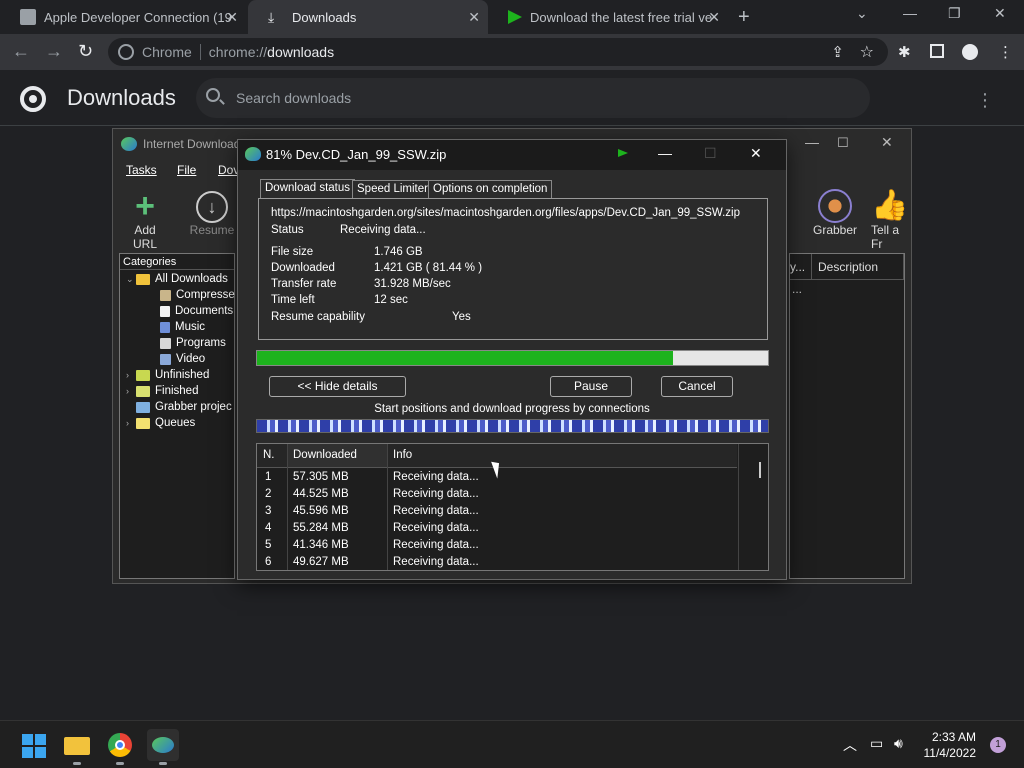 This screenshot has height=768, width=1024. Describe the element at coordinates (465, 358) in the screenshot. I see `progress-fill` at that location.